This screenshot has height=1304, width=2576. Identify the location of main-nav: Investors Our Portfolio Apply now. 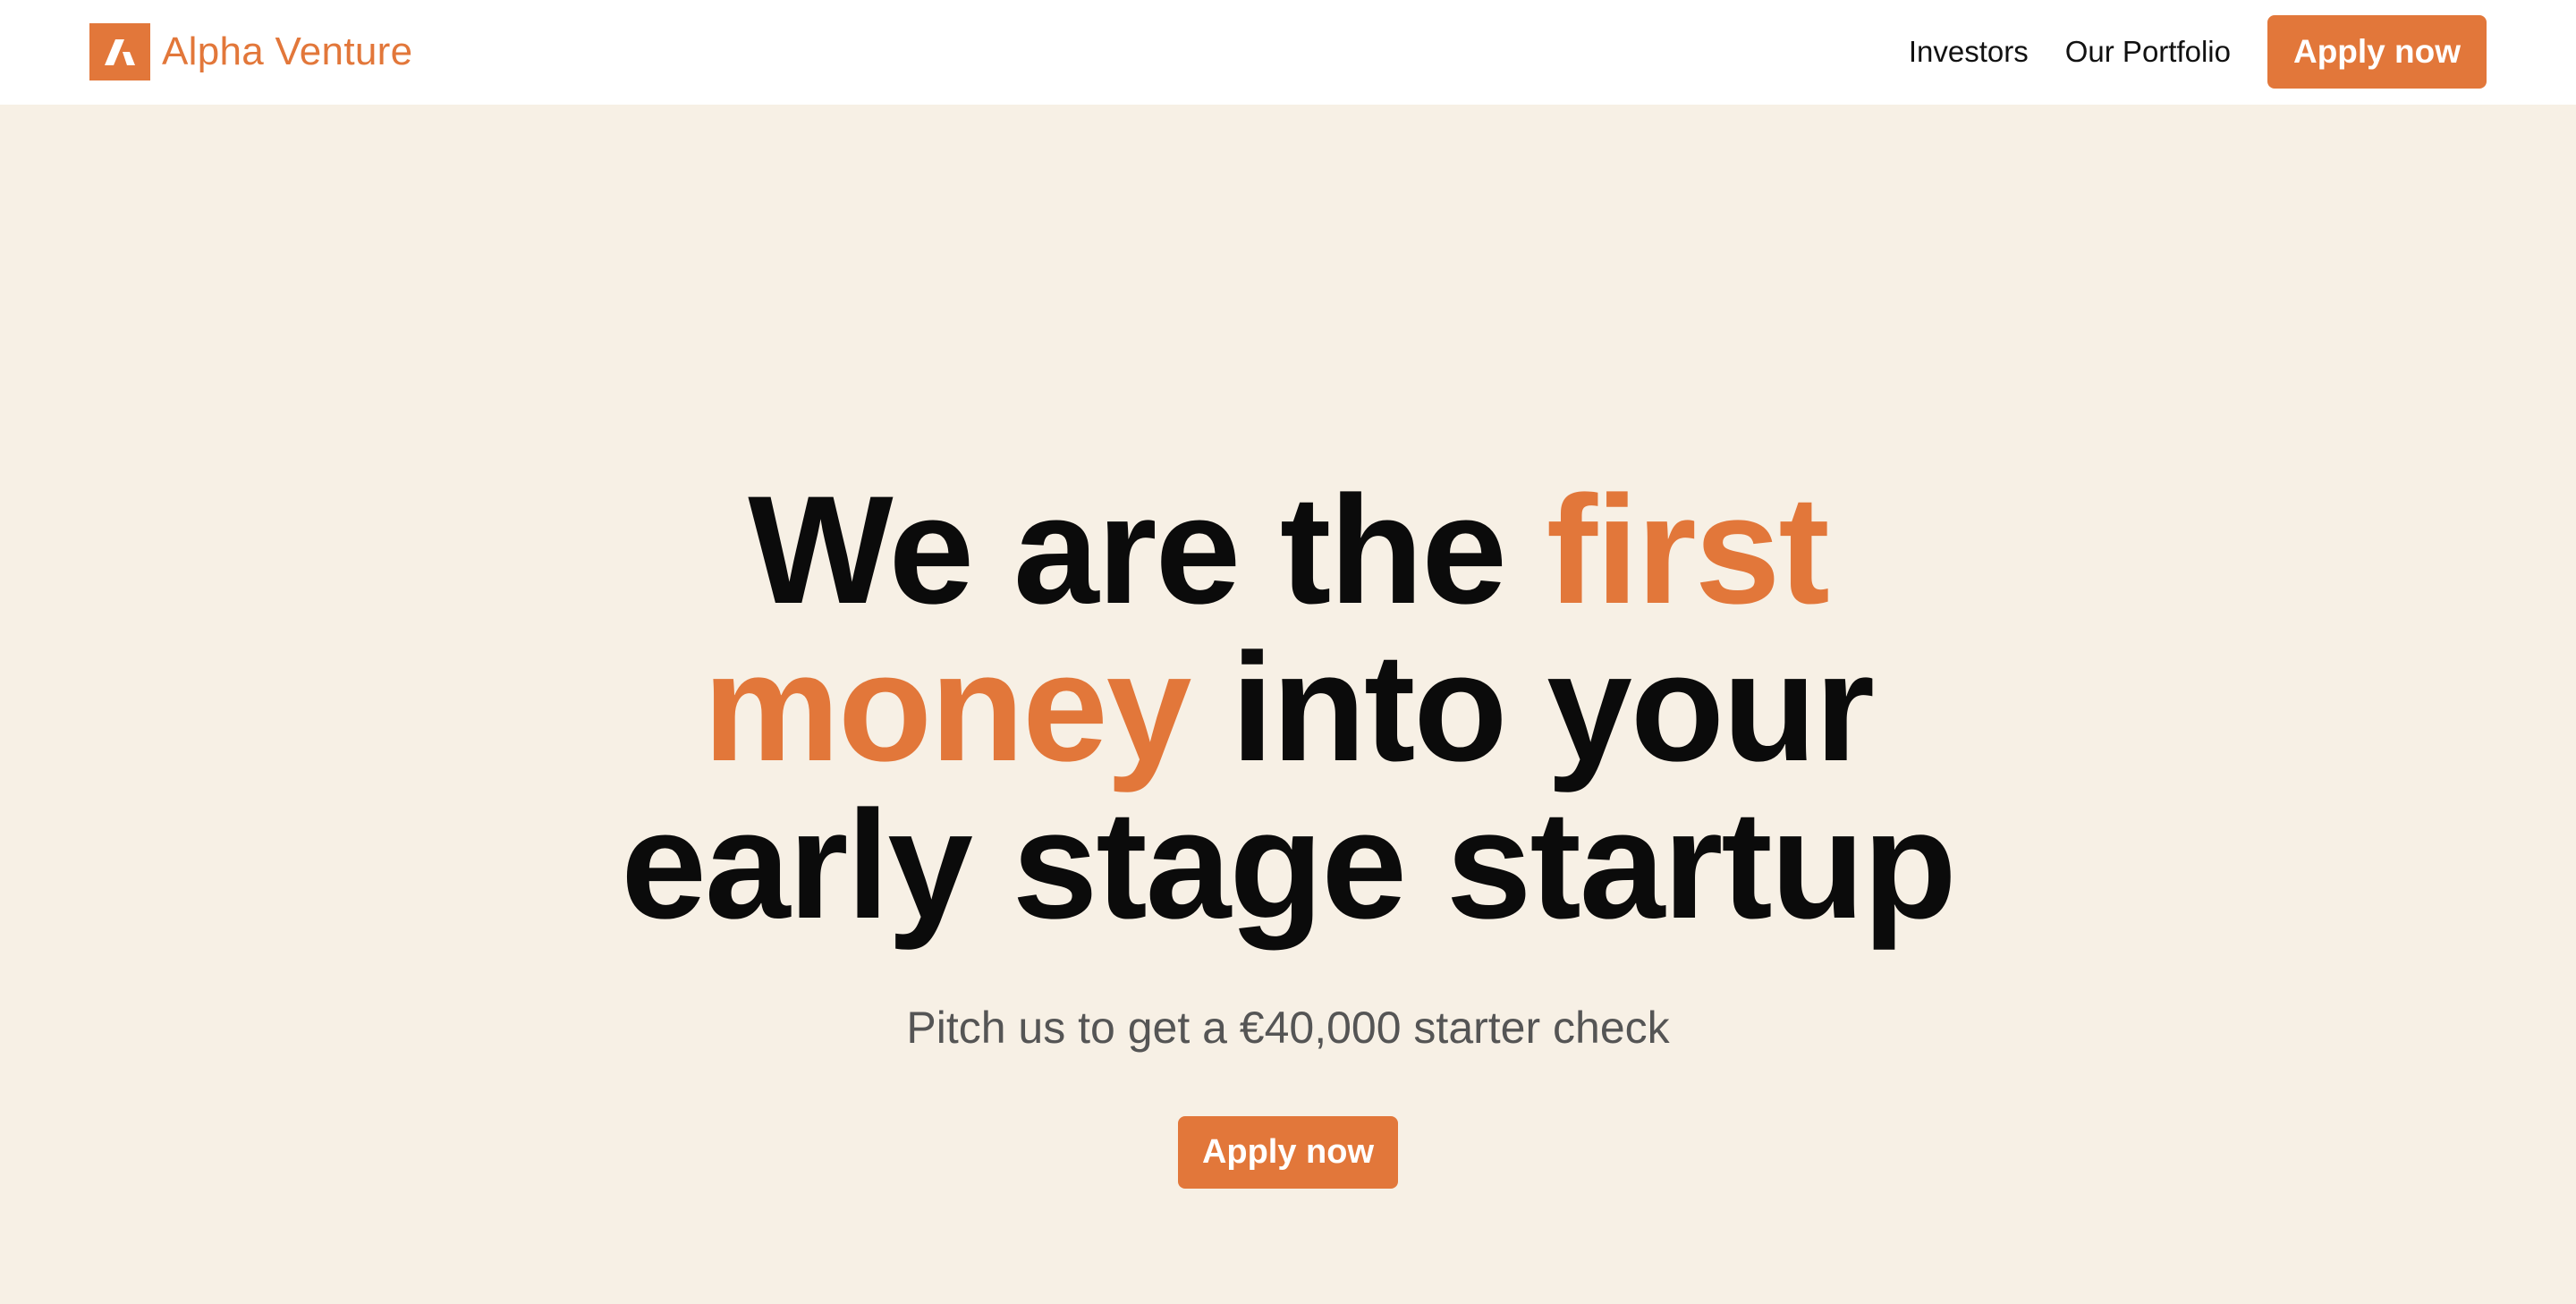
(2198, 52).